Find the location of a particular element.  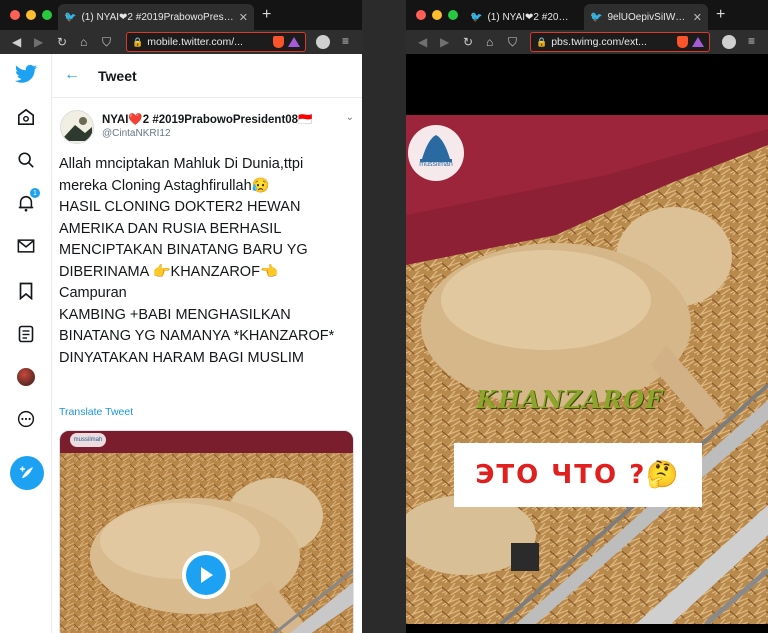

tab-image: 🐦 9elUOepivSiIWW1P ✕ is located at coordinates (646, 17).